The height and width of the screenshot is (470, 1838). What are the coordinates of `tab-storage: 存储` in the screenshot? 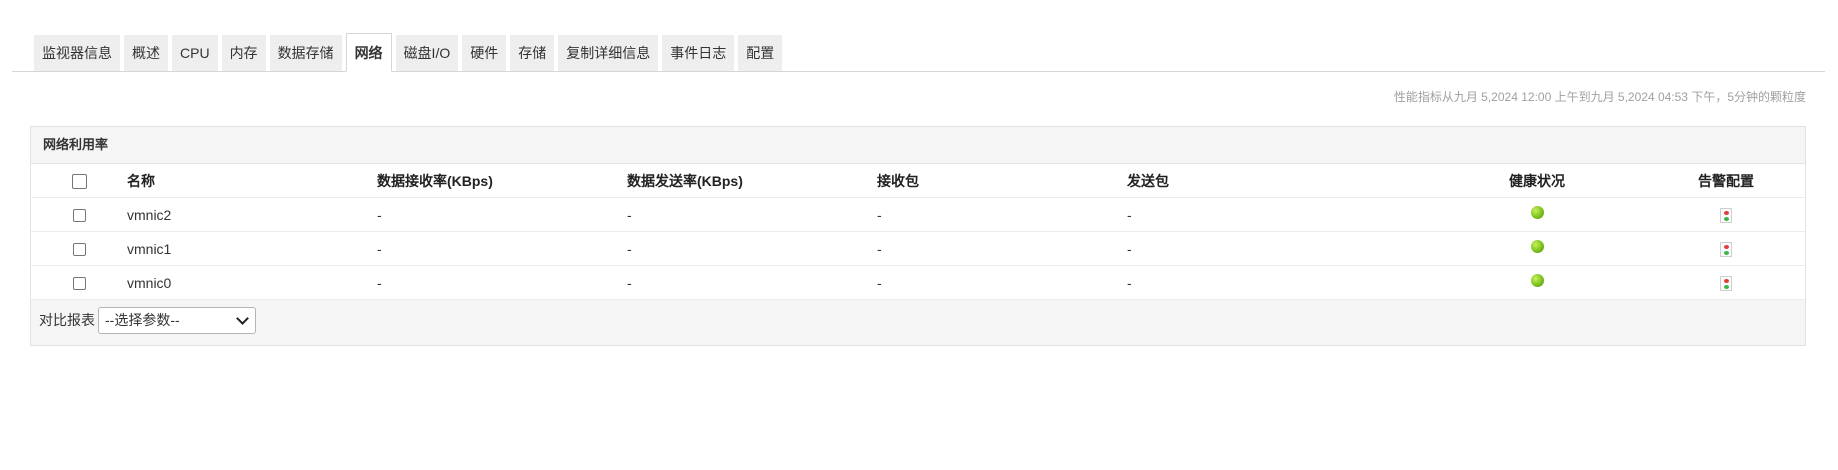 It's located at (532, 53).